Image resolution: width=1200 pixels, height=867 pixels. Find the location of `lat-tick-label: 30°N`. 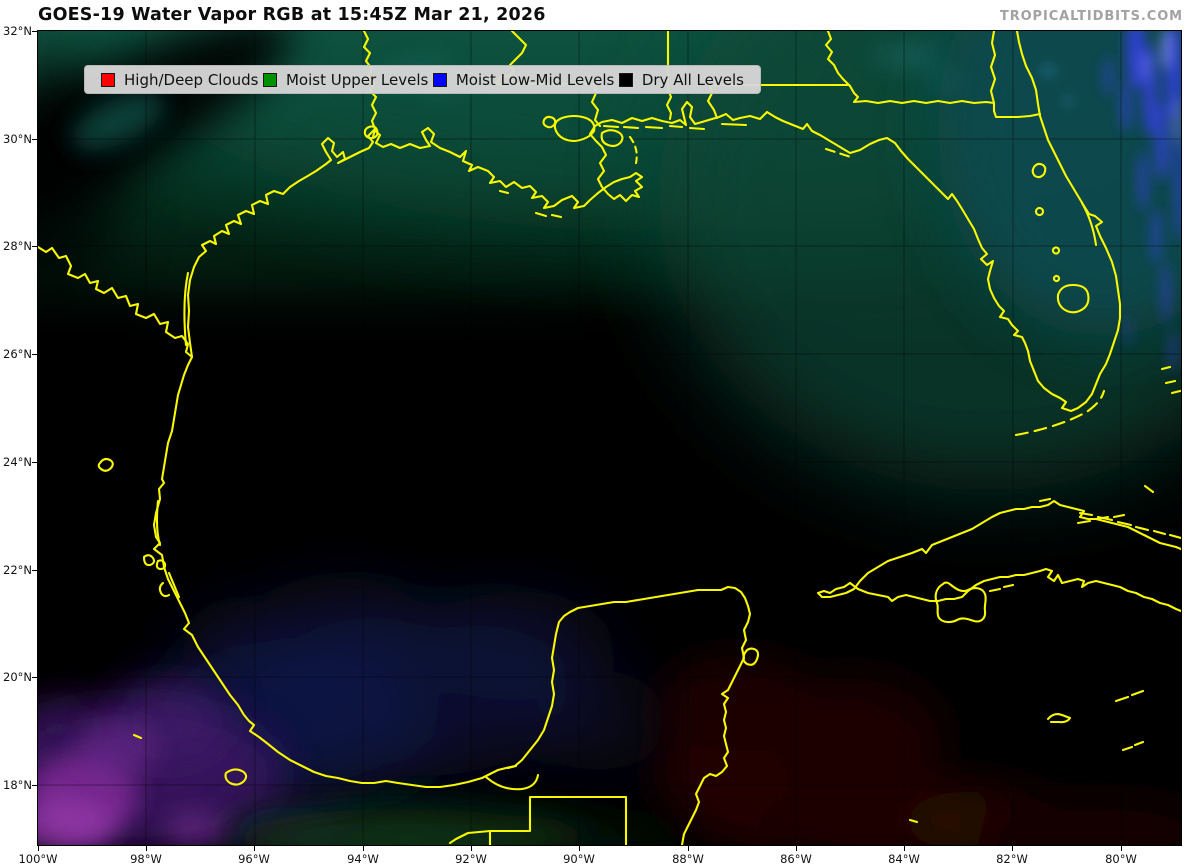

lat-tick-label: 30°N is located at coordinates (17, 139).